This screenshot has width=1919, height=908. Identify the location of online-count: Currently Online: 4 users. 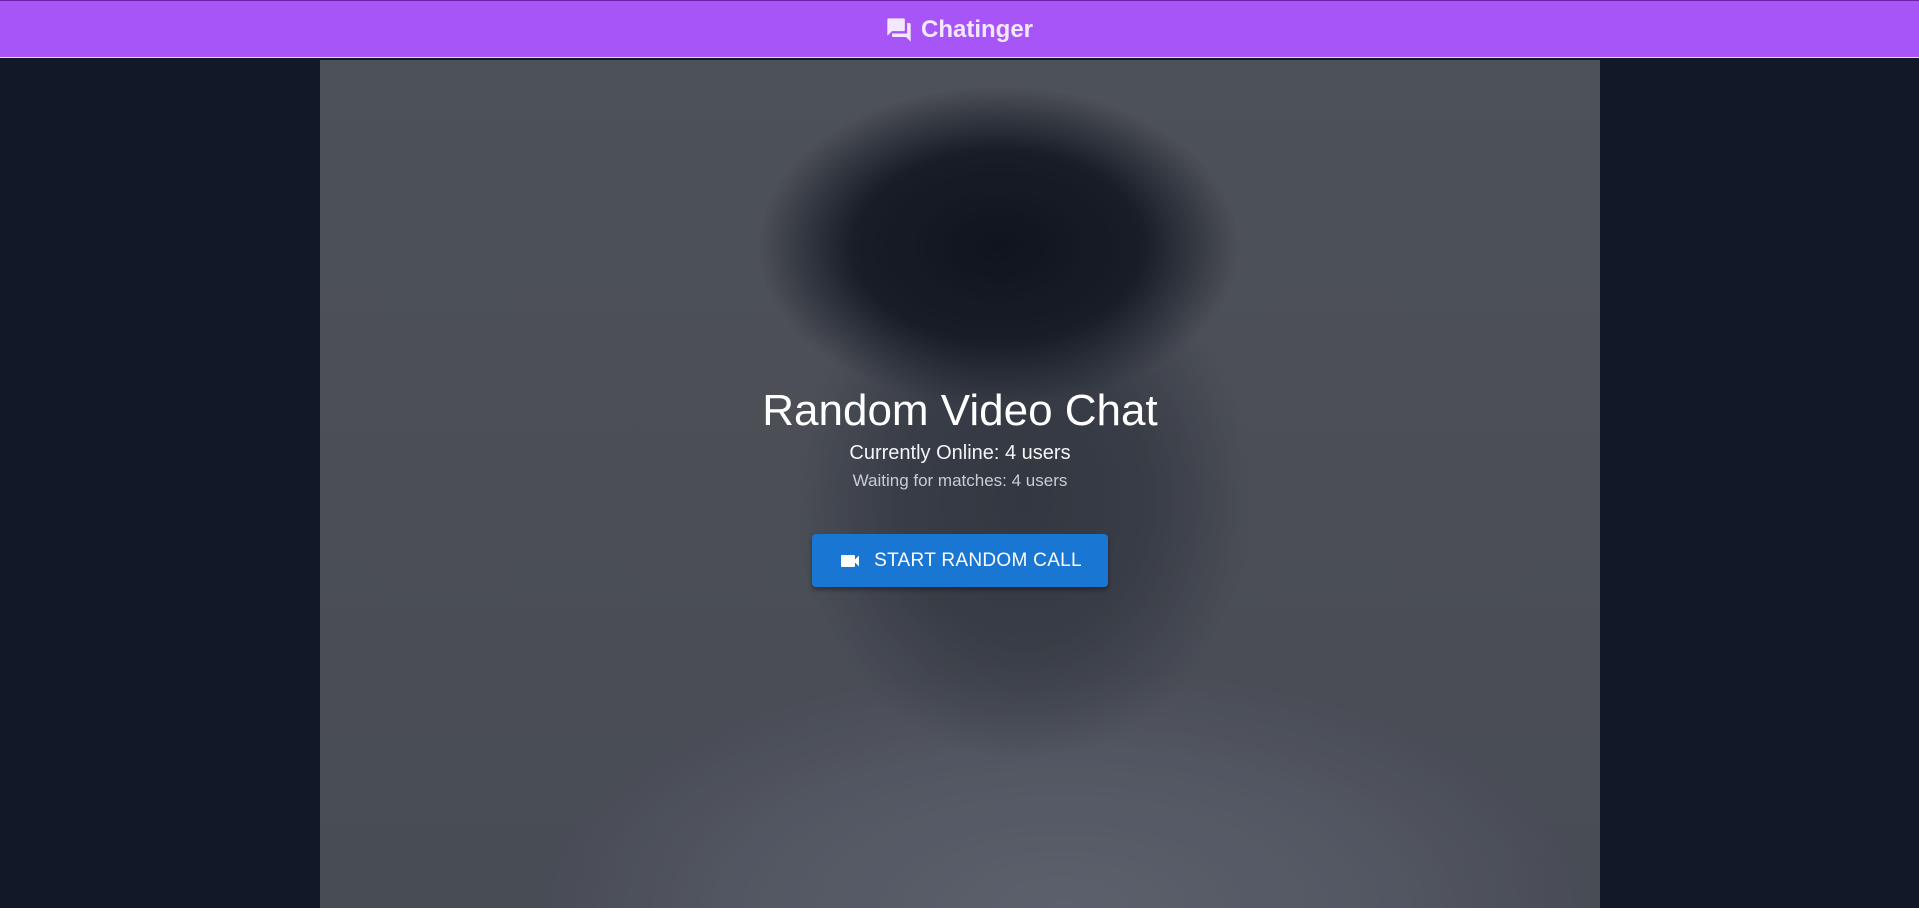
(960, 453).